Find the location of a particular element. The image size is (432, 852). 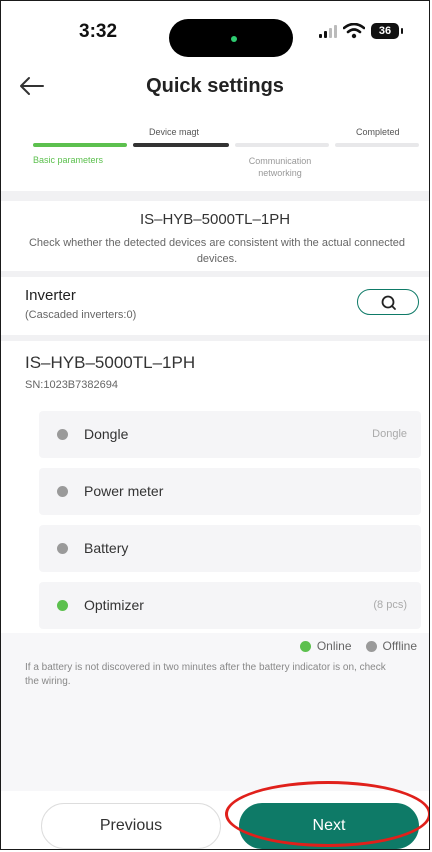

step-bar-completed is located at coordinates (377, 145).